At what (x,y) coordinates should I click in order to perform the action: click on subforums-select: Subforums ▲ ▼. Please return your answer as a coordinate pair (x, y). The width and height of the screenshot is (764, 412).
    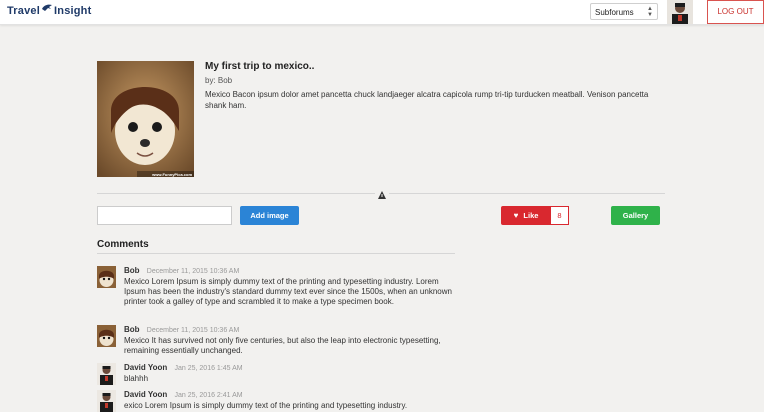
    Looking at the image, I should click on (624, 11).